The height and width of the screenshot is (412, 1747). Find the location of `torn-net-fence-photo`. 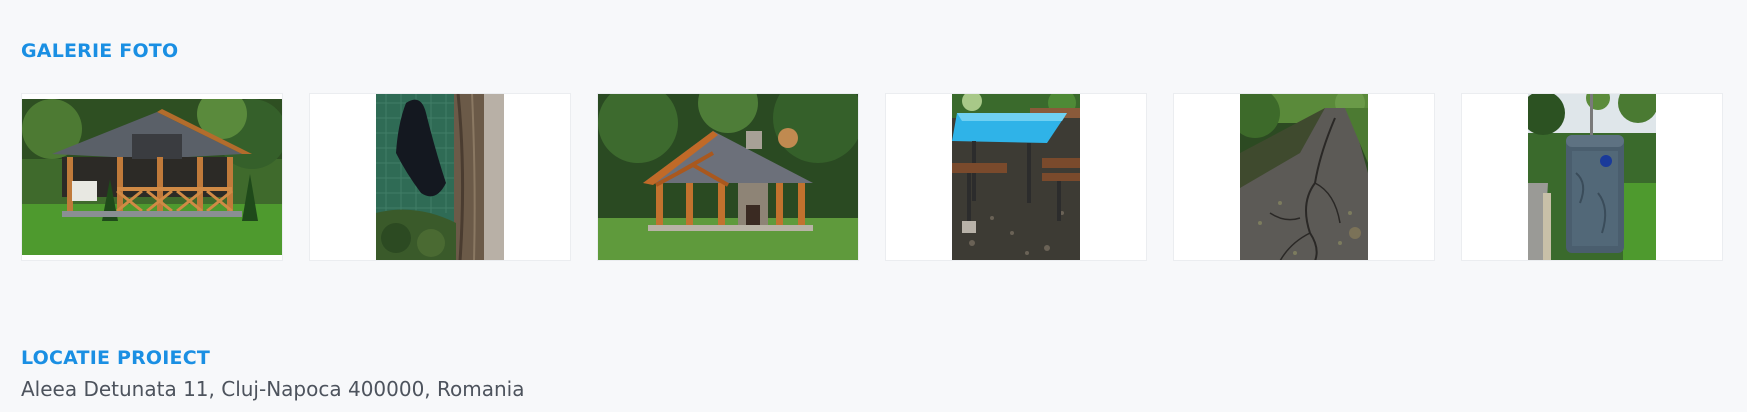

torn-net-fence-photo is located at coordinates (440, 177).